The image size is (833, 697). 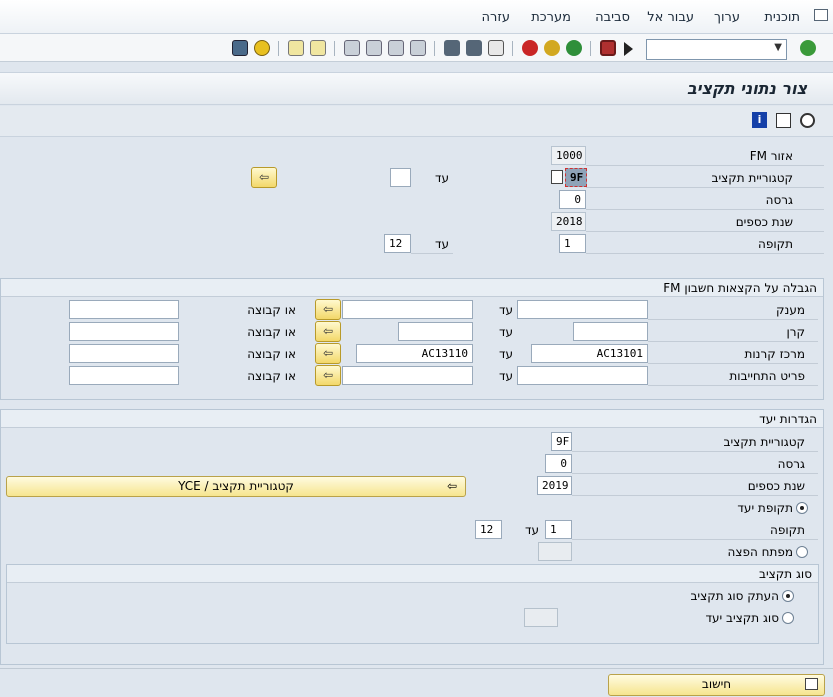 I want to click on copy-variant-icon, so click(x=783, y=120).